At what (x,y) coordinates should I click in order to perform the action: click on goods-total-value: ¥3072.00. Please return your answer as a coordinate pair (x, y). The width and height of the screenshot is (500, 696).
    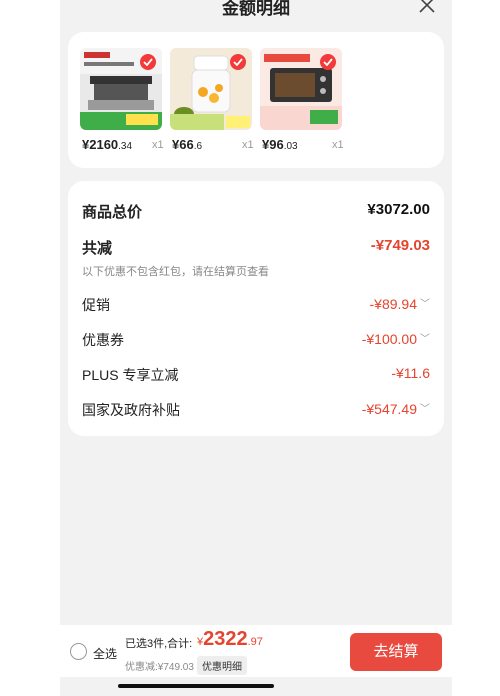
    Looking at the image, I should click on (398, 209).